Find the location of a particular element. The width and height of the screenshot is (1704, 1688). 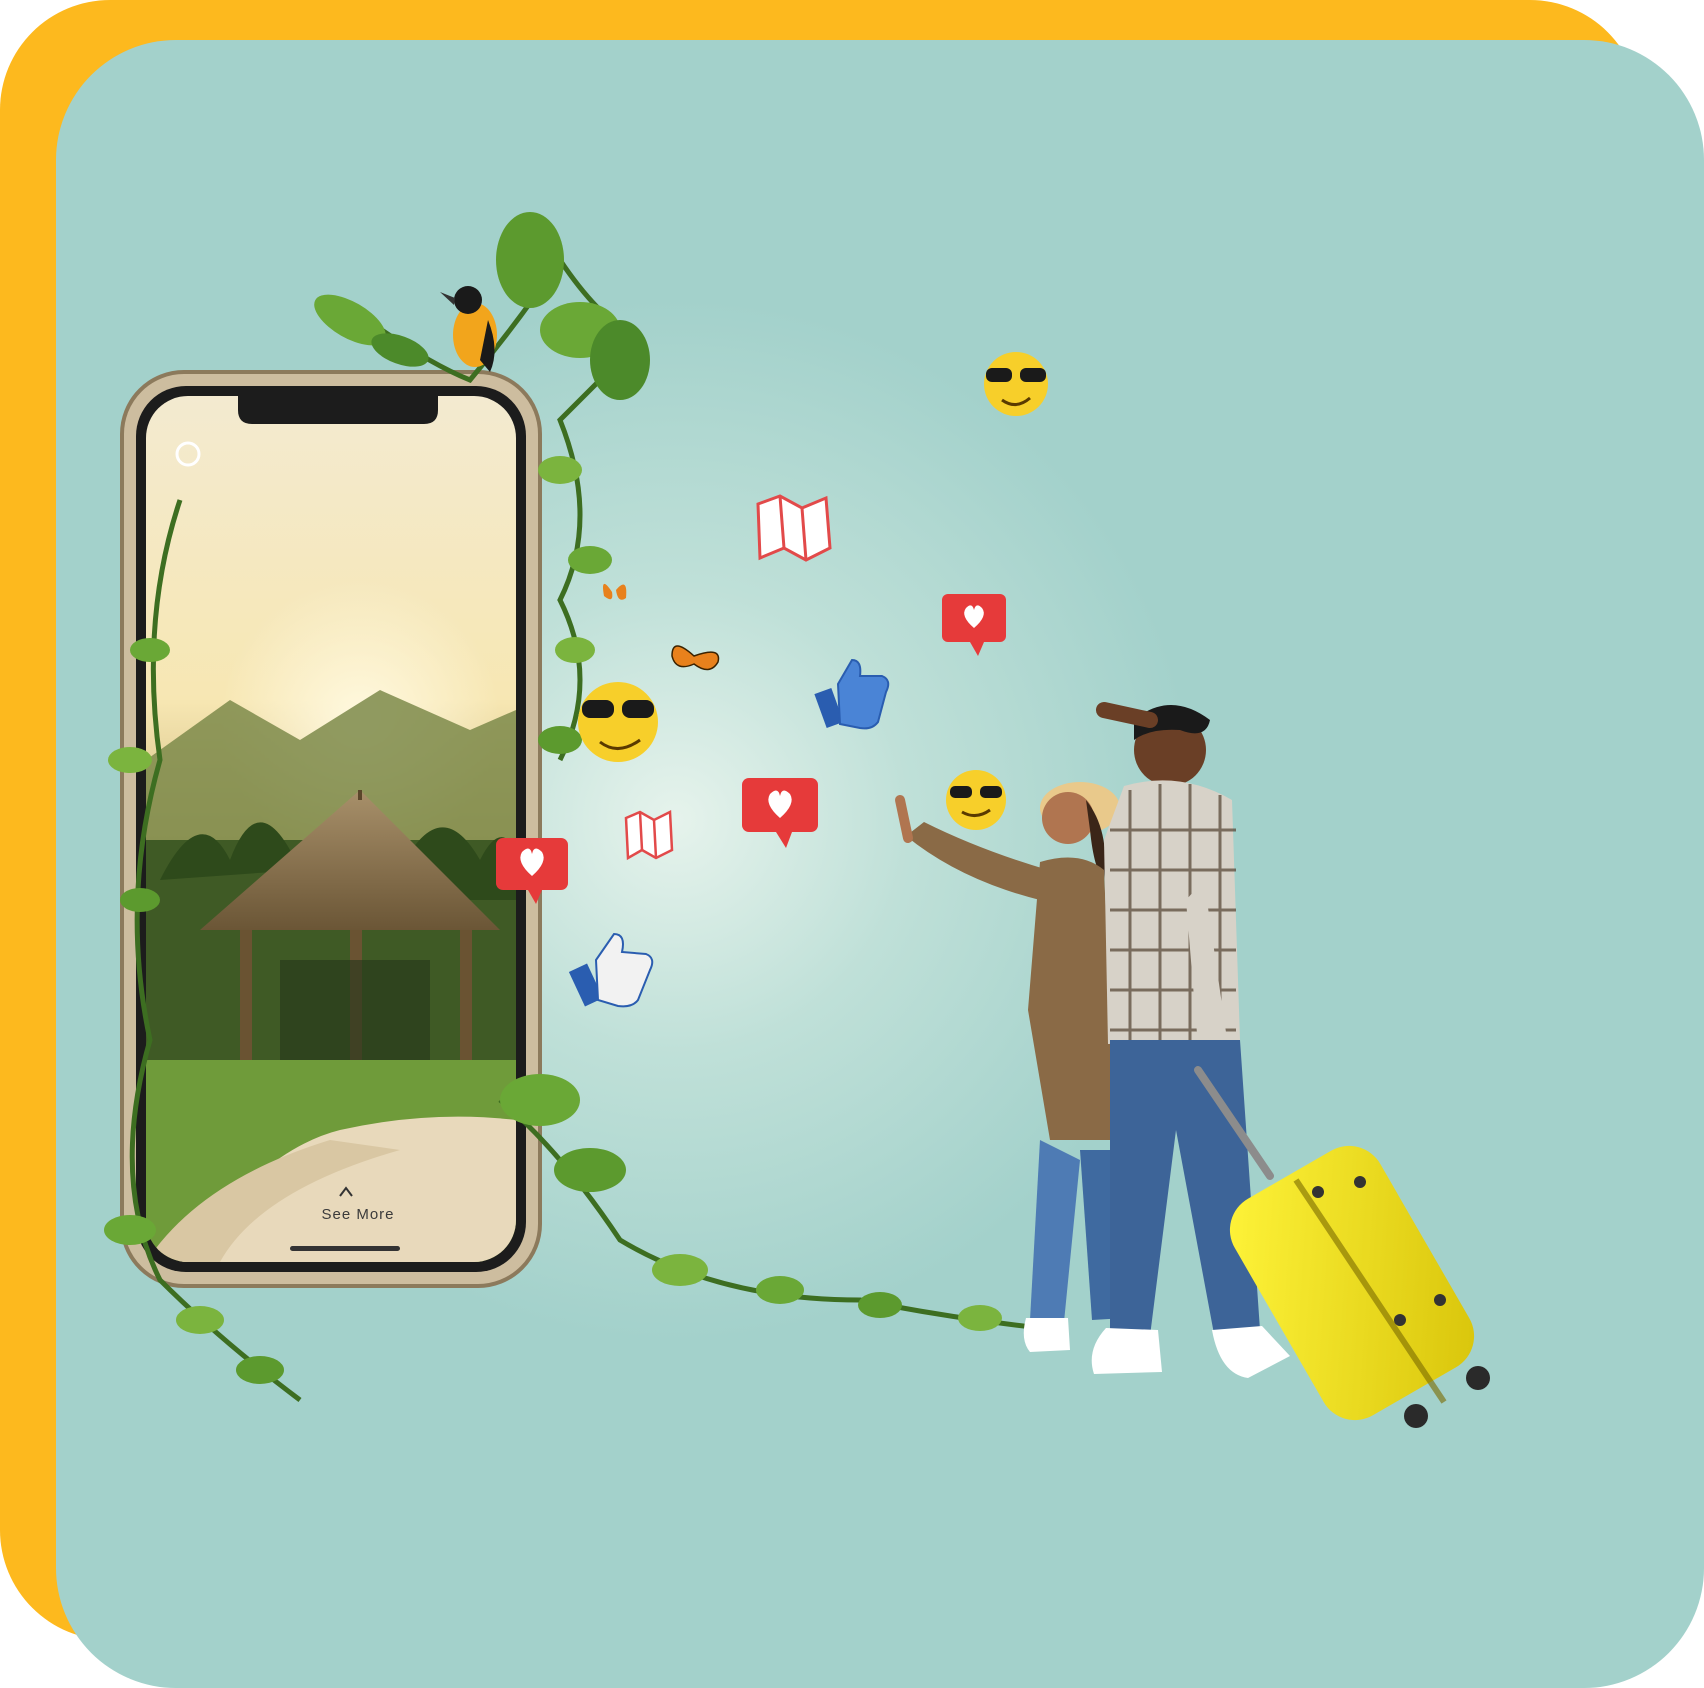

see-more-label: See More is located at coordinates (358, 1214).